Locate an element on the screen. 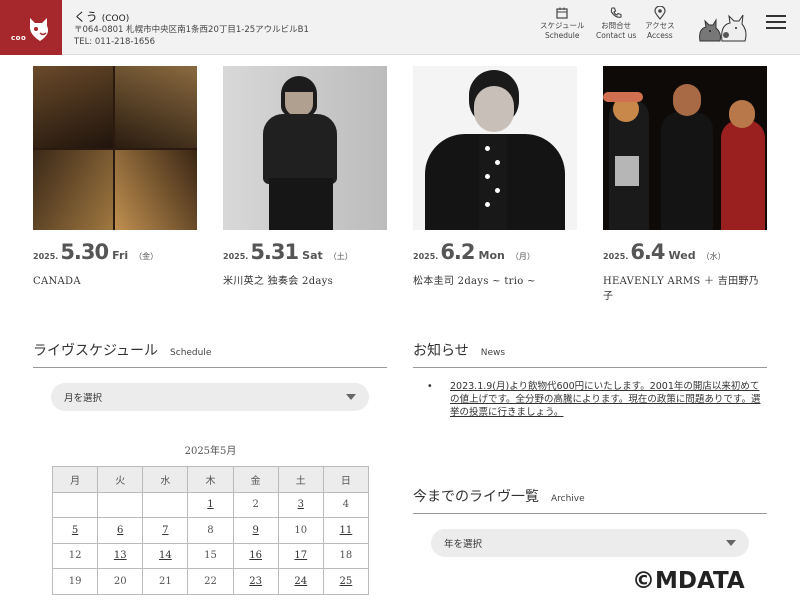  event-monthday: 6.2 is located at coordinates (457, 252).